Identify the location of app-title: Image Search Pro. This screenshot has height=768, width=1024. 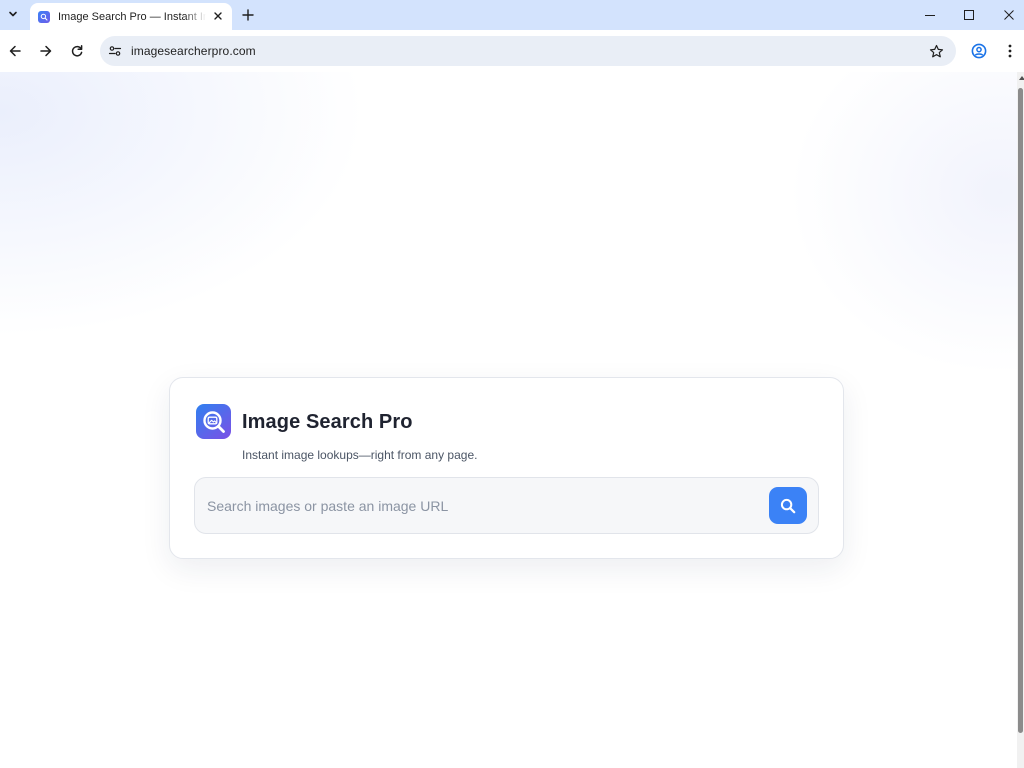
(327, 422).